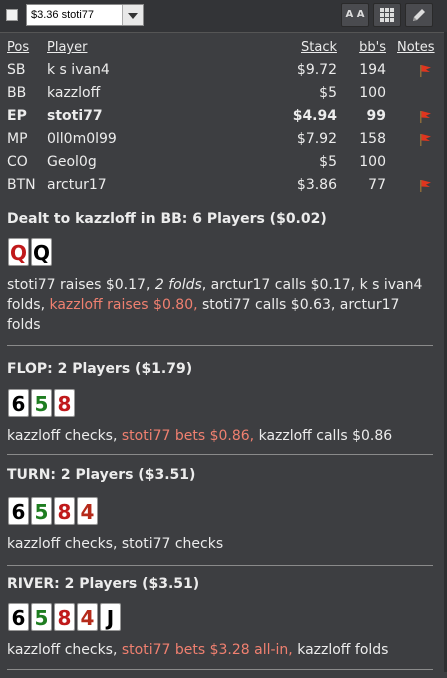 The width and height of the screenshot is (447, 678). I want to click on grid-icon, so click(387, 15).